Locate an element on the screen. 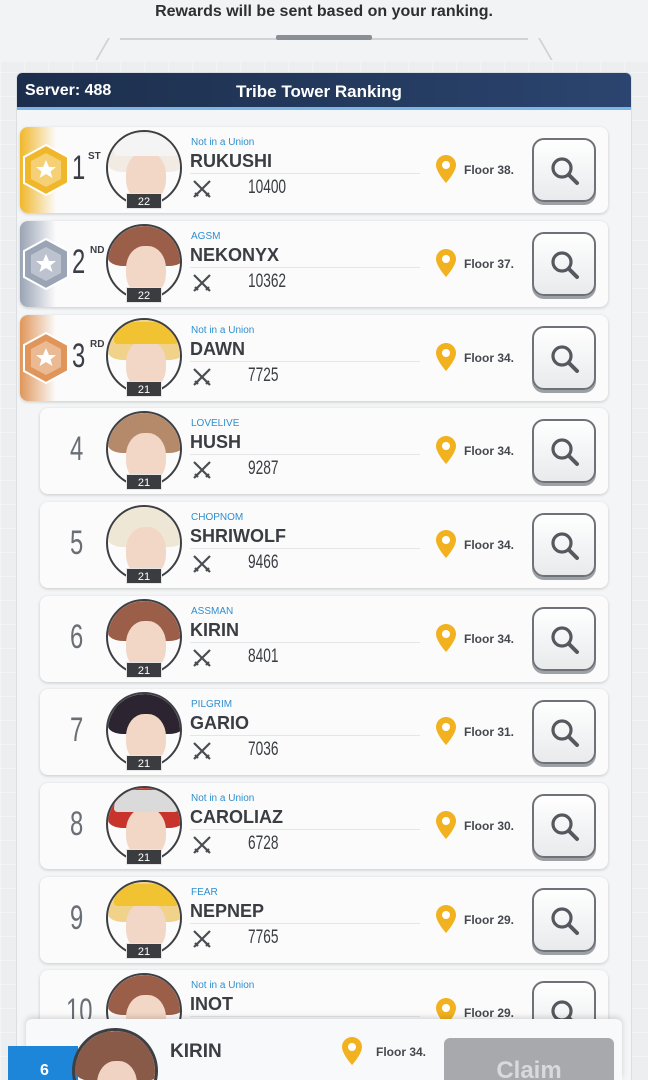 This screenshot has width=648, height=1080. rank-suffix: ND is located at coordinates (97, 250).